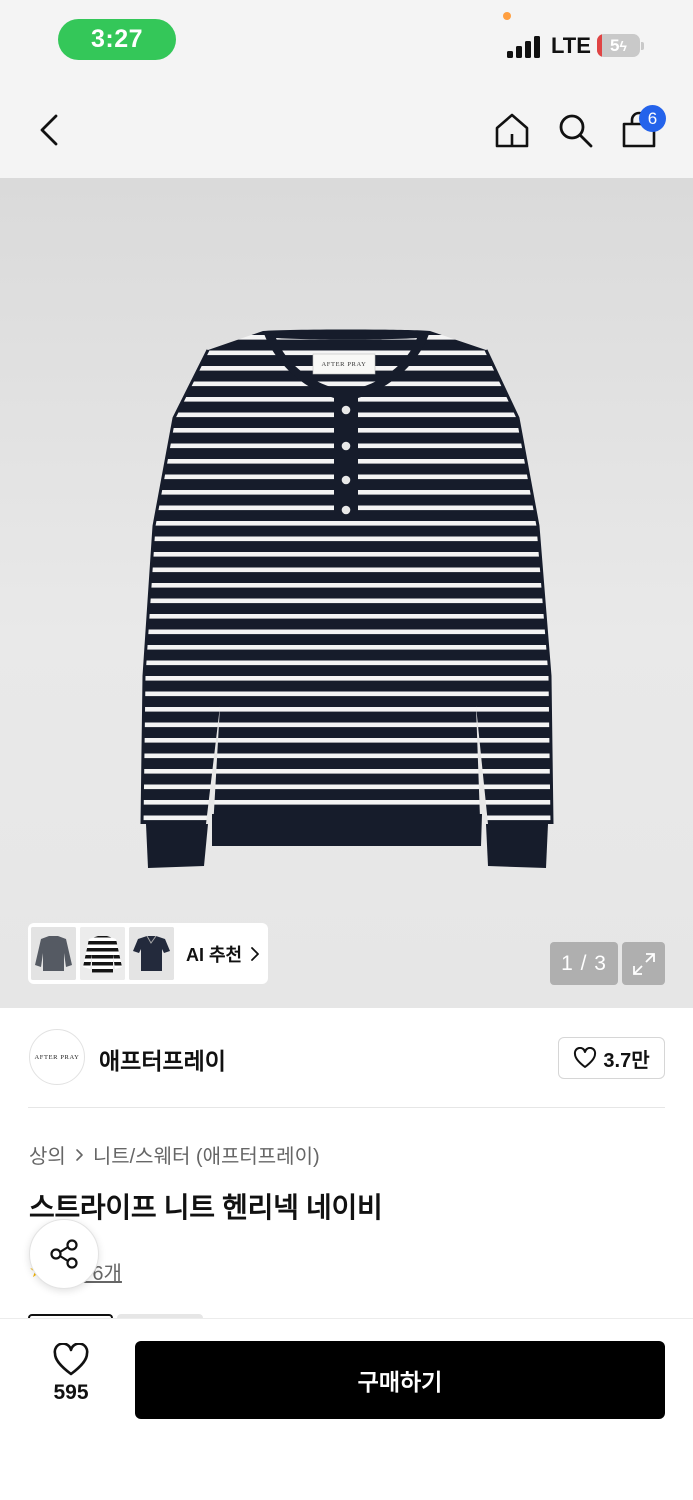 The image size is (693, 1500). I want to click on battery-level: 5, so click(615, 45).